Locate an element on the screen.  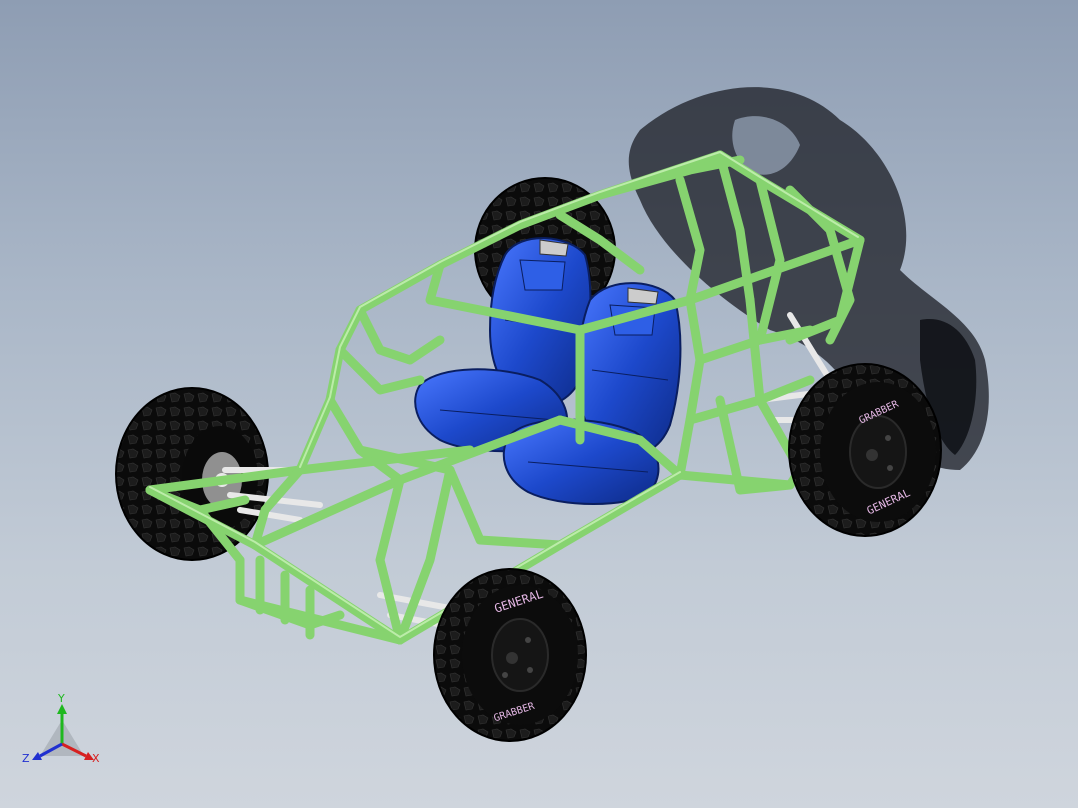
rear-right-tire: GRABBER GENERAL is located at coordinates (865, 450).